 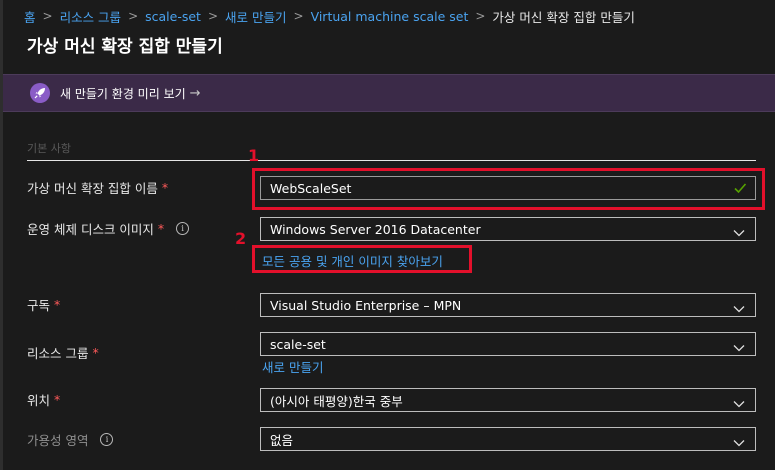 What do you see at coordinates (125, 47) in the screenshot?
I see `page-title: 가상 머신 확장 집합 만들기` at bounding box center [125, 47].